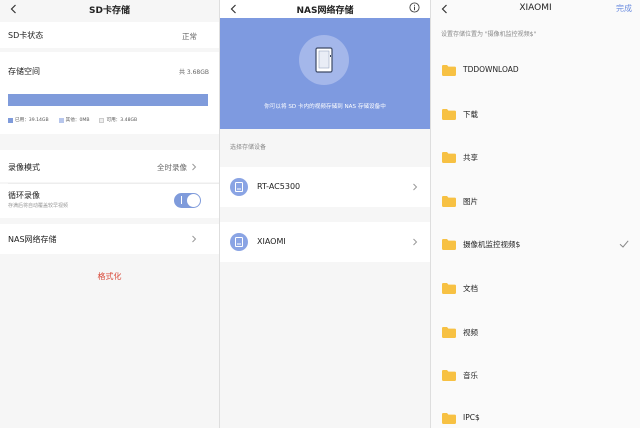 Image resolution: width=640 pixels, height=428 pixels. What do you see at coordinates (325, 73) in the screenshot?
I see `nas-hero-banner: 你可以将 SD 卡内的视频存储到 NAS 存储设备中` at bounding box center [325, 73].